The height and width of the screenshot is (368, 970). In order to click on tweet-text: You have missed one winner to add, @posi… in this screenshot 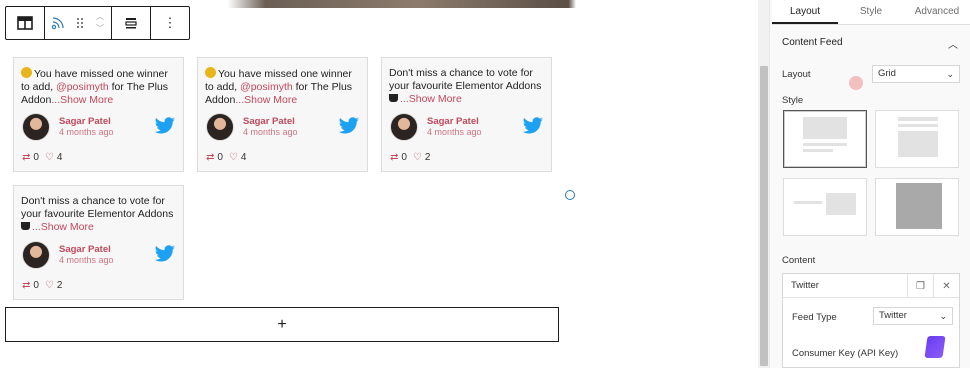, I will do `click(98, 87)`.